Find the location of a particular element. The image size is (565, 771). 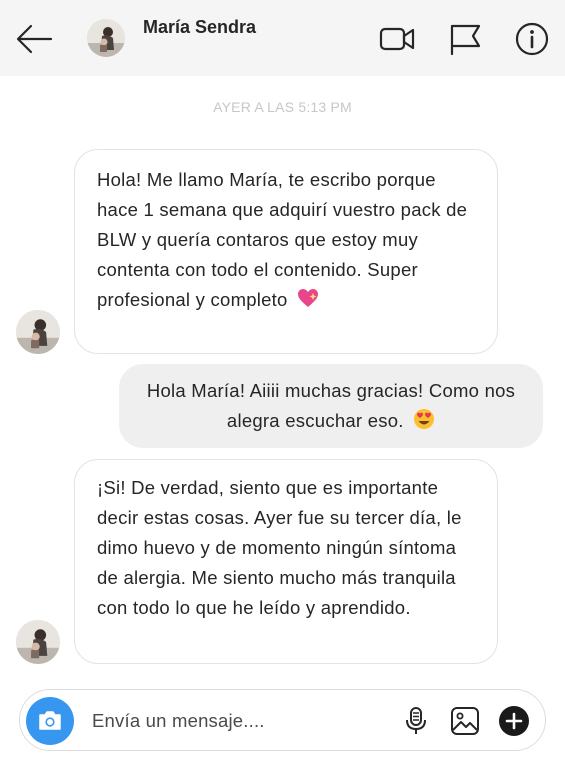

sparkling-heart-icon is located at coordinates (308, 298).